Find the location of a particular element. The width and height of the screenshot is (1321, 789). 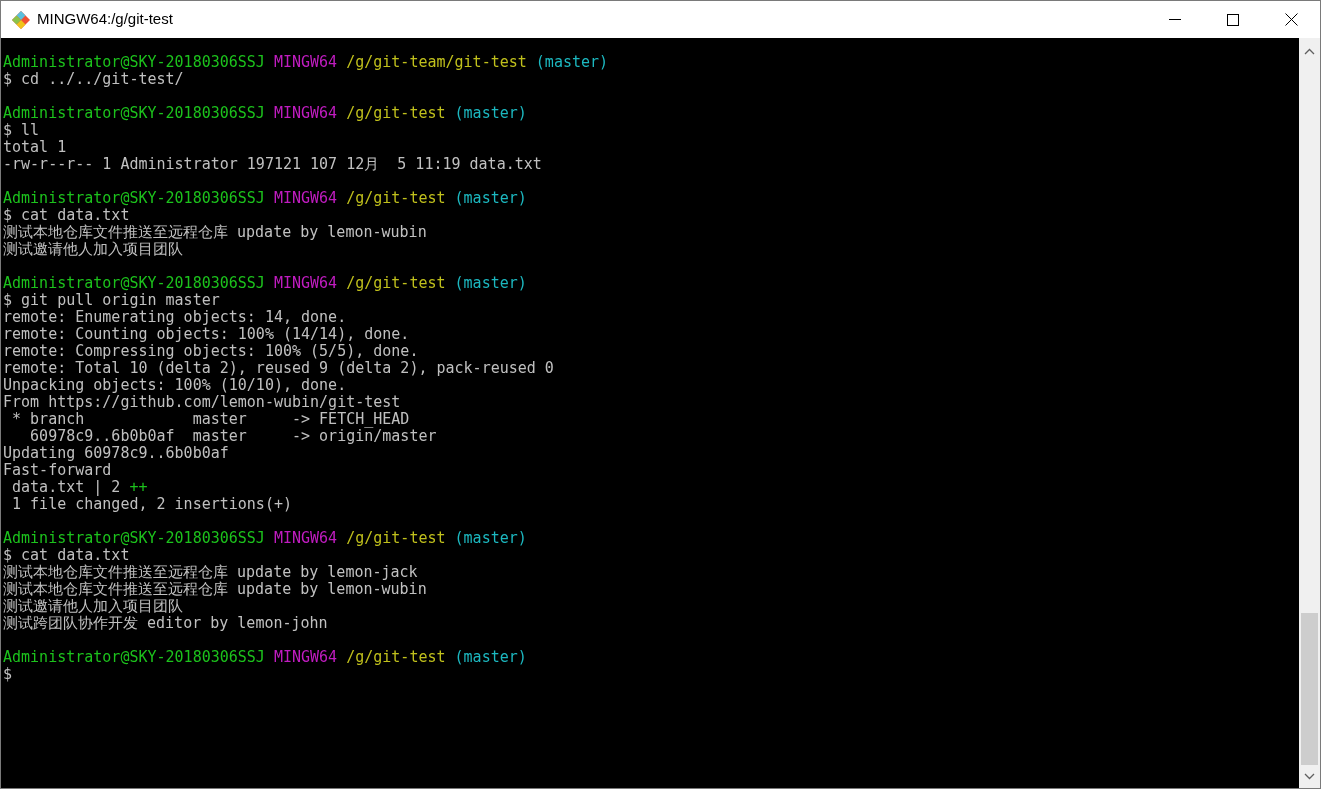

output-line: total 1 is located at coordinates (35, 147).